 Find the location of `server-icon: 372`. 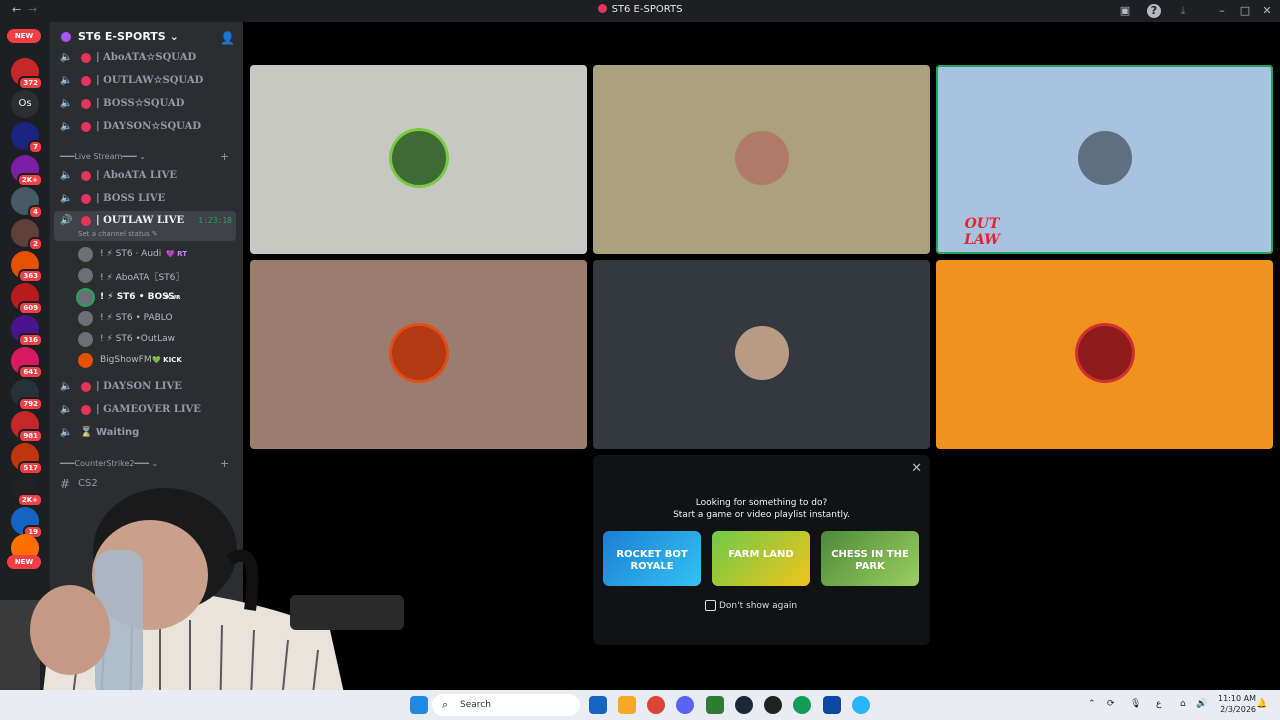

server-icon: 372 is located at coordinates (27, 74).